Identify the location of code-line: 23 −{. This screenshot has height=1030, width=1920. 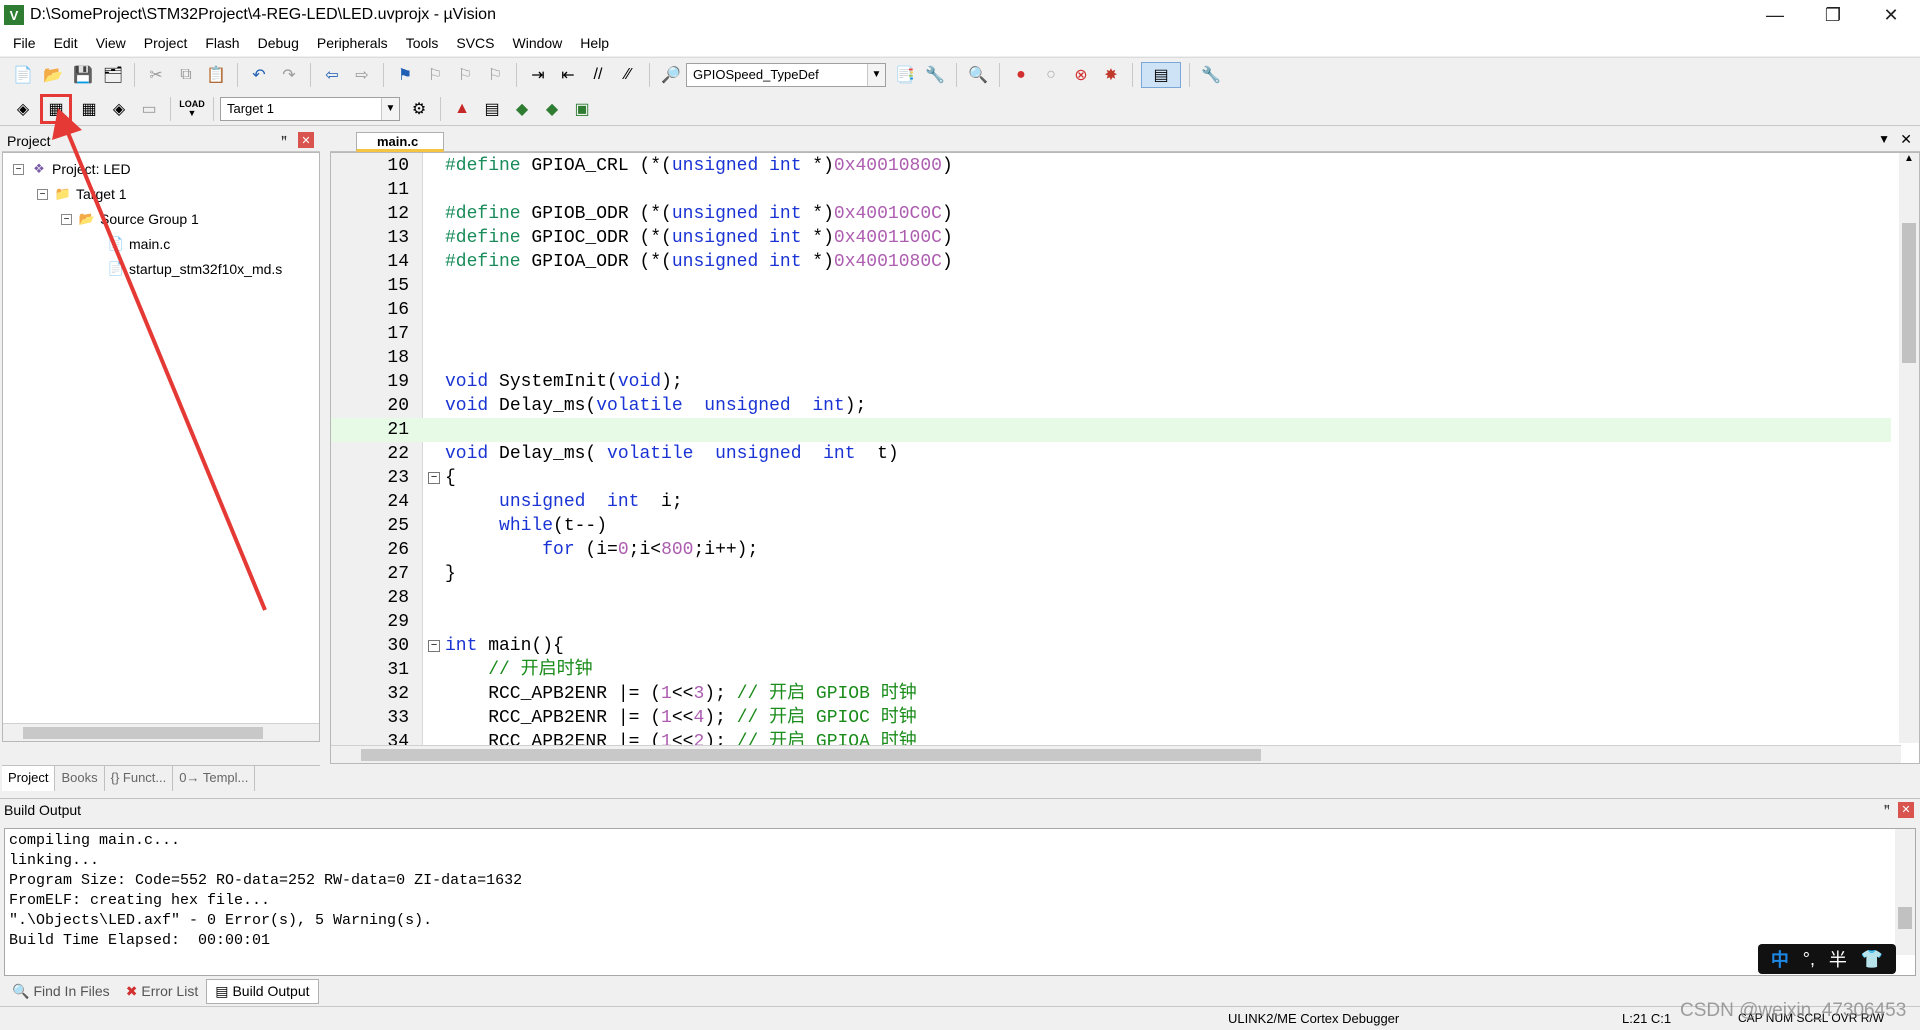
(1111, 478).